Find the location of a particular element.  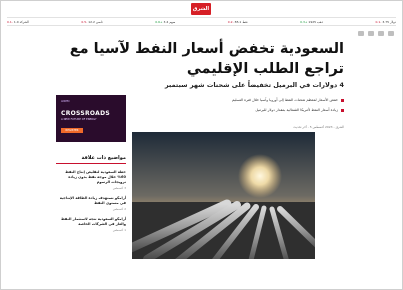

ticker-item: سهم 3.4 +0.6 is located at coordinates (165, 22).